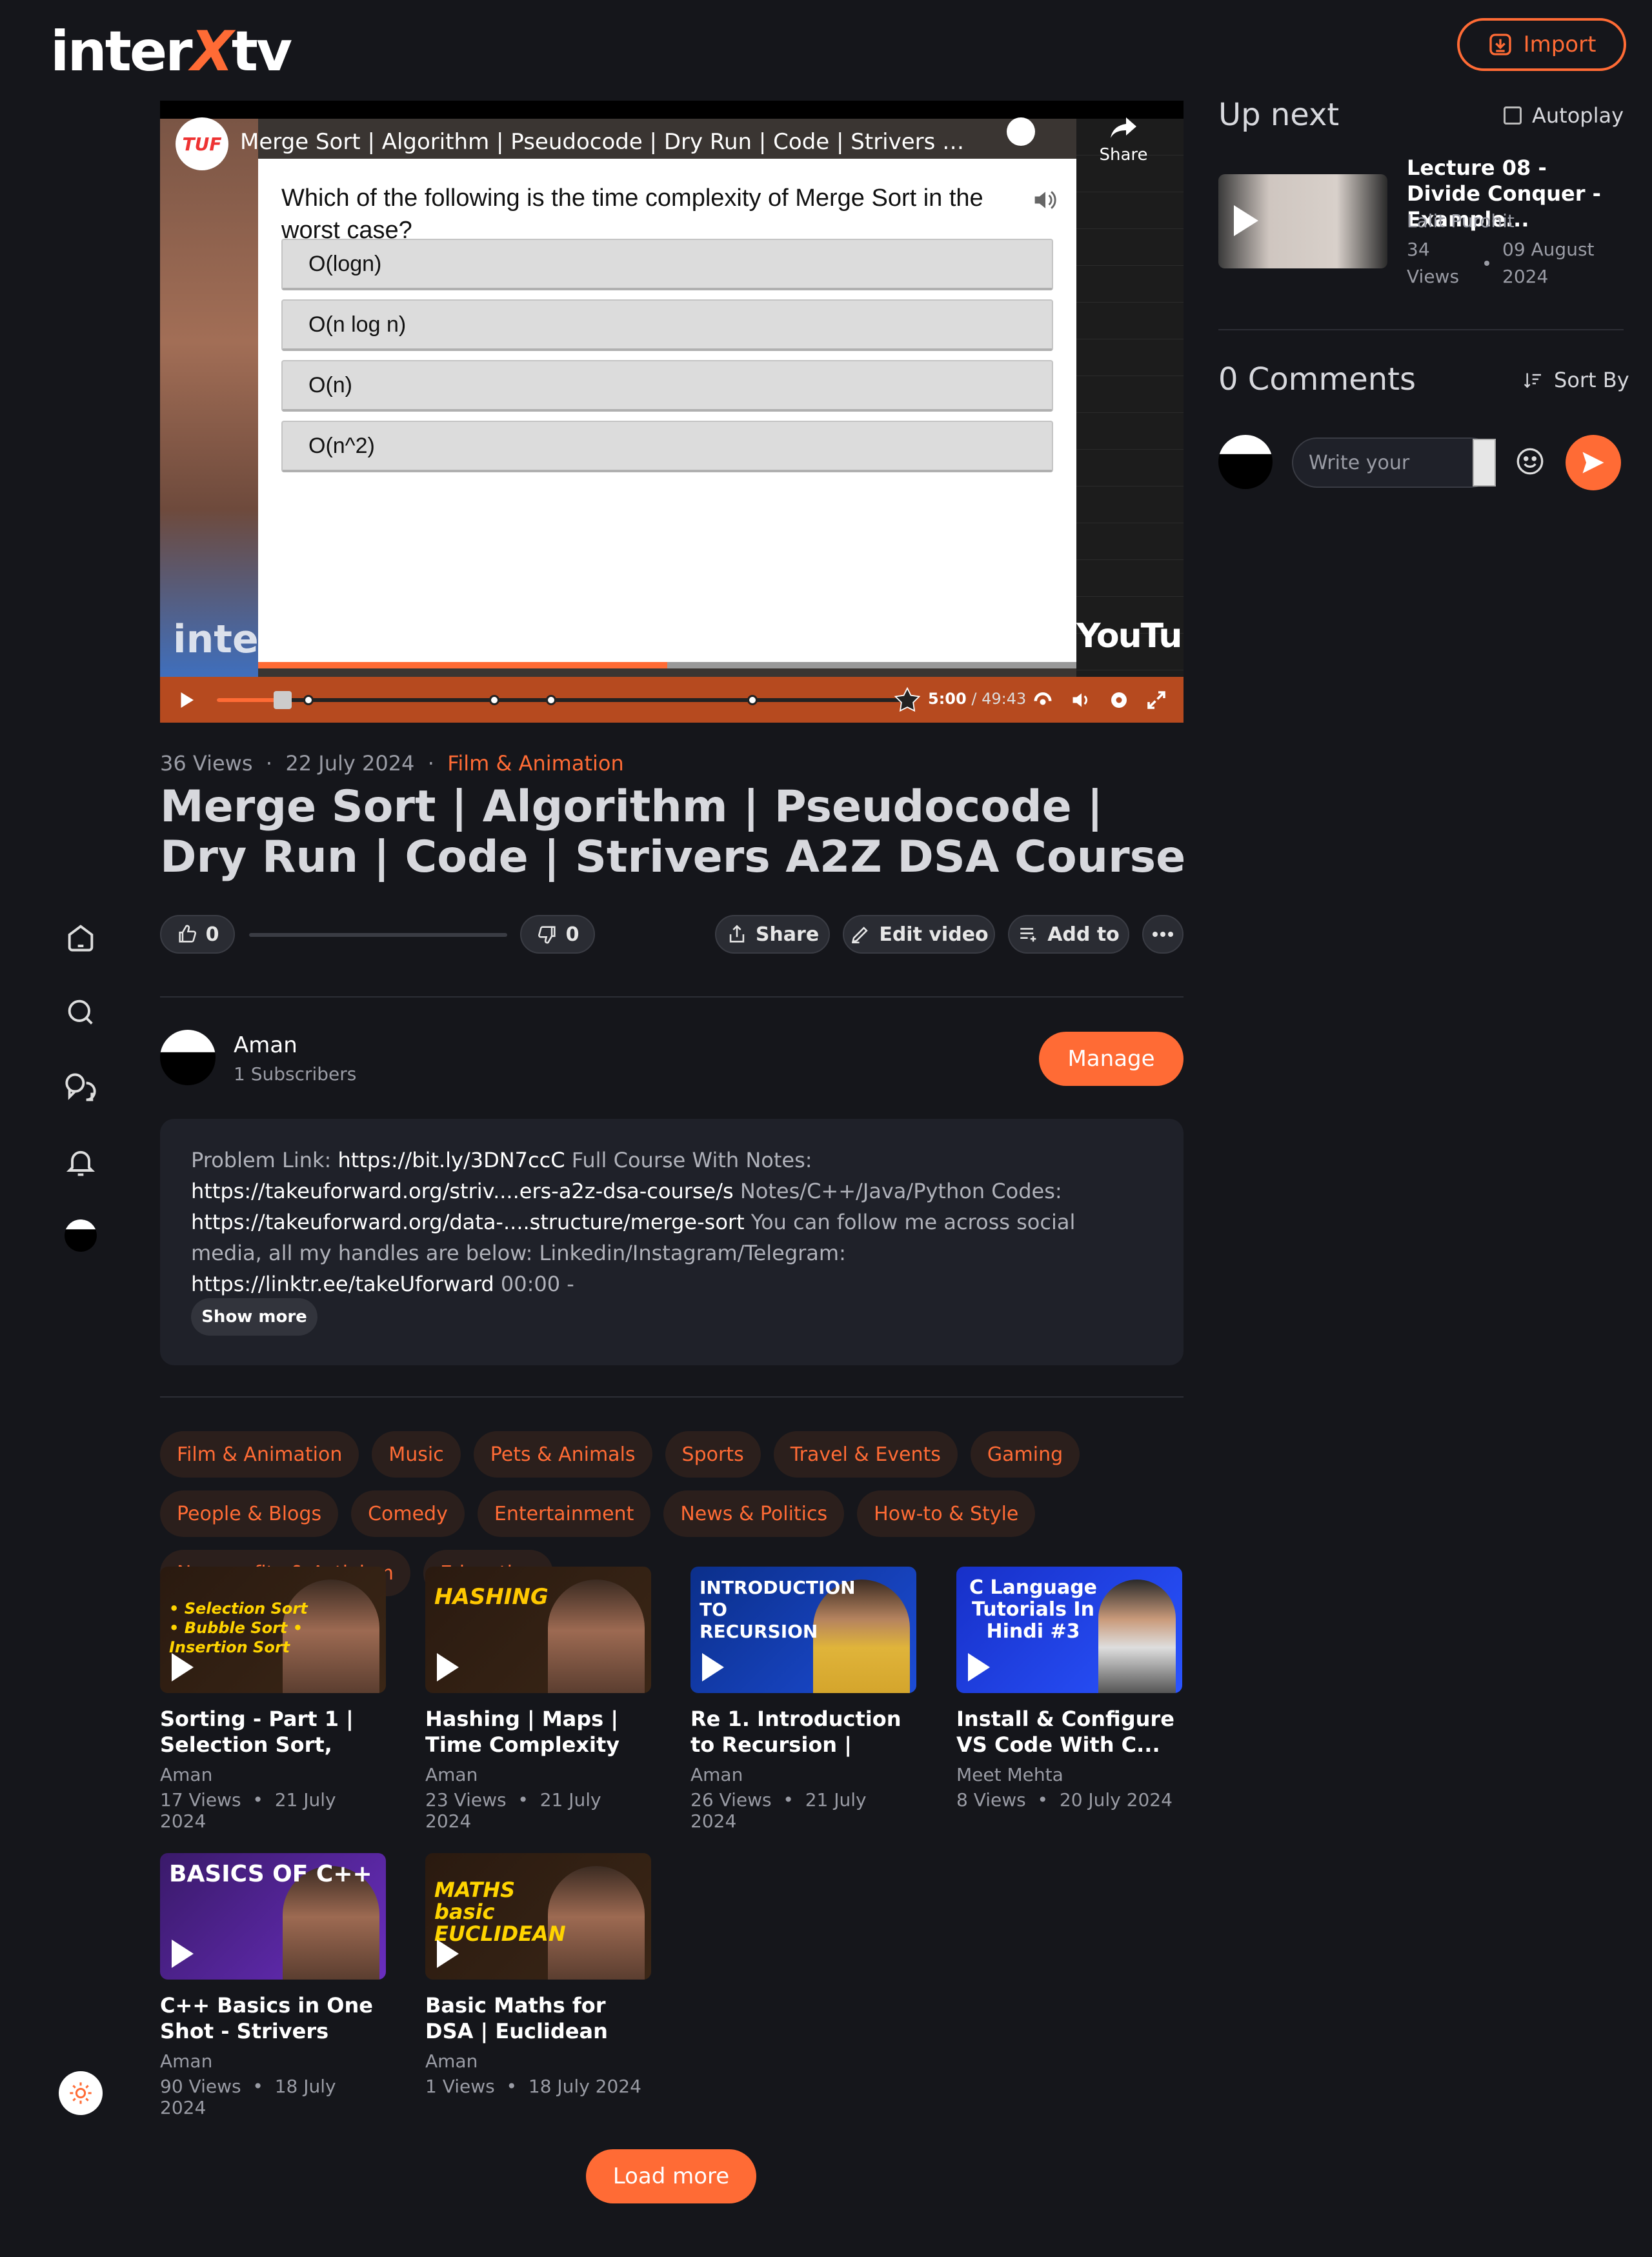  What do you see at coordinates (919, 934) in the screenshot?
I see `edit-video-button: Edit video` at bounding box center [919, 934].